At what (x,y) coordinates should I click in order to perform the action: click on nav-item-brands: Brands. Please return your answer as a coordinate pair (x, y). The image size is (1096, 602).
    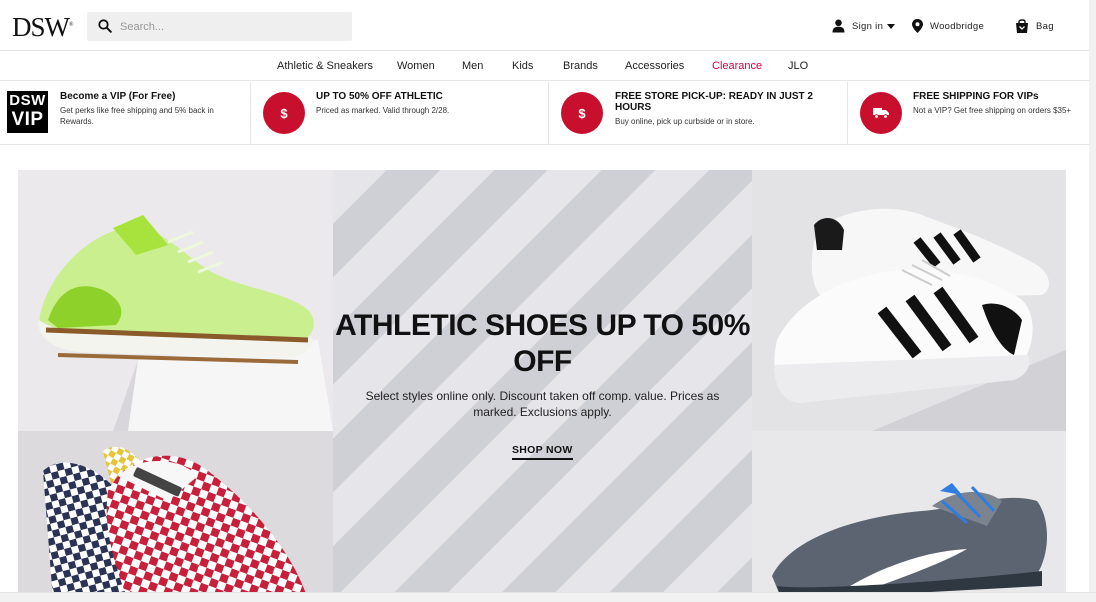
    Looking at the image, I should click on (580, 66).